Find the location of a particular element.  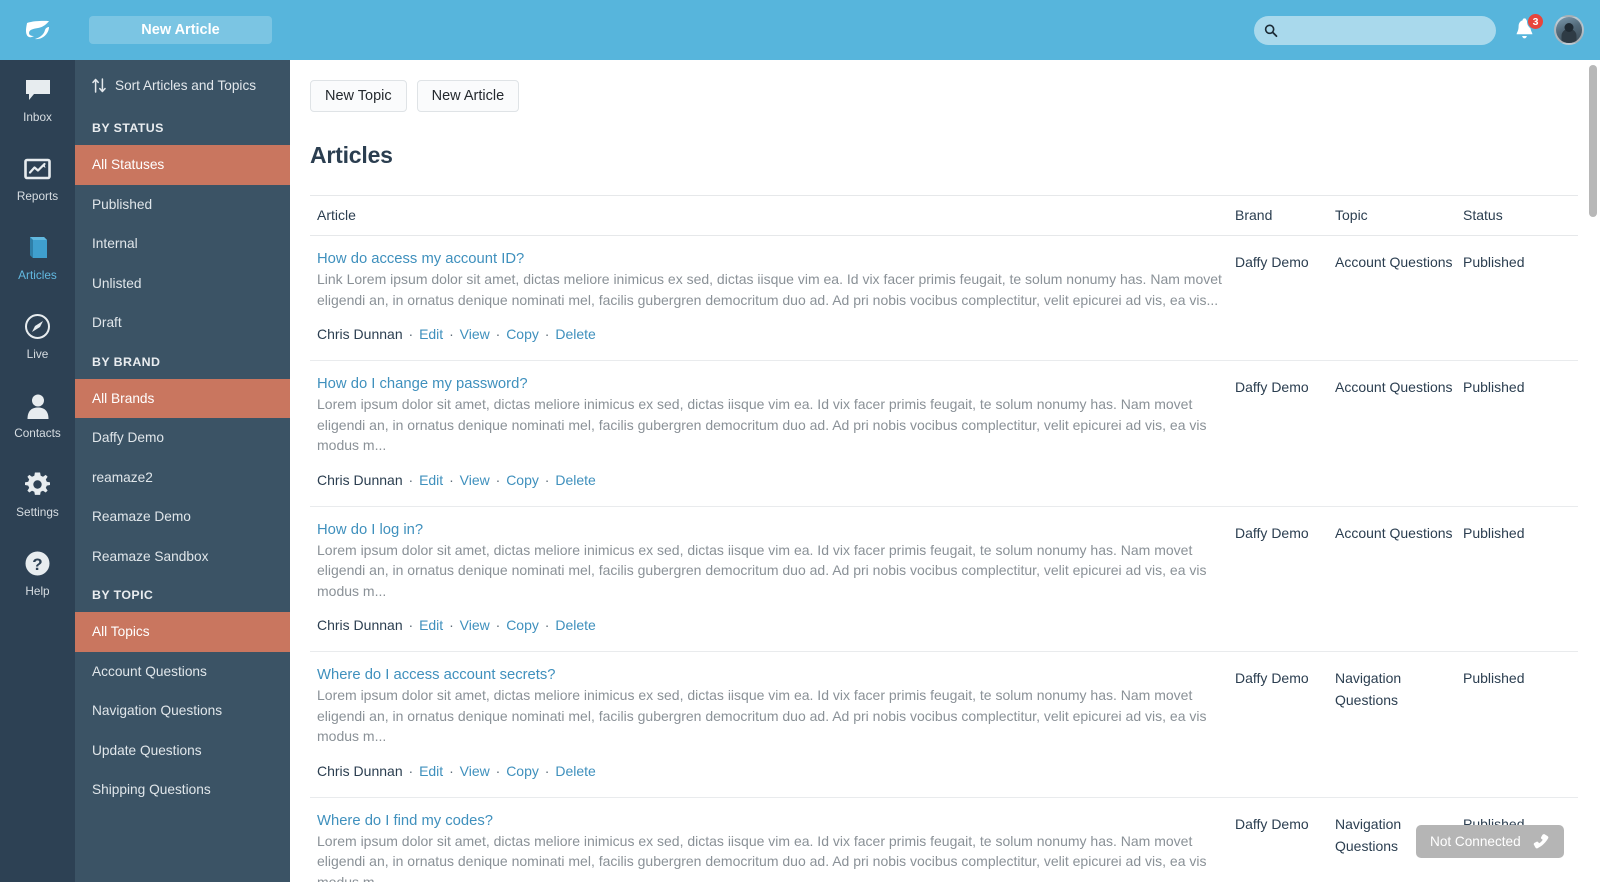

filter-daffy-demo: Daffy Demo is located at coordinates (182, 438).